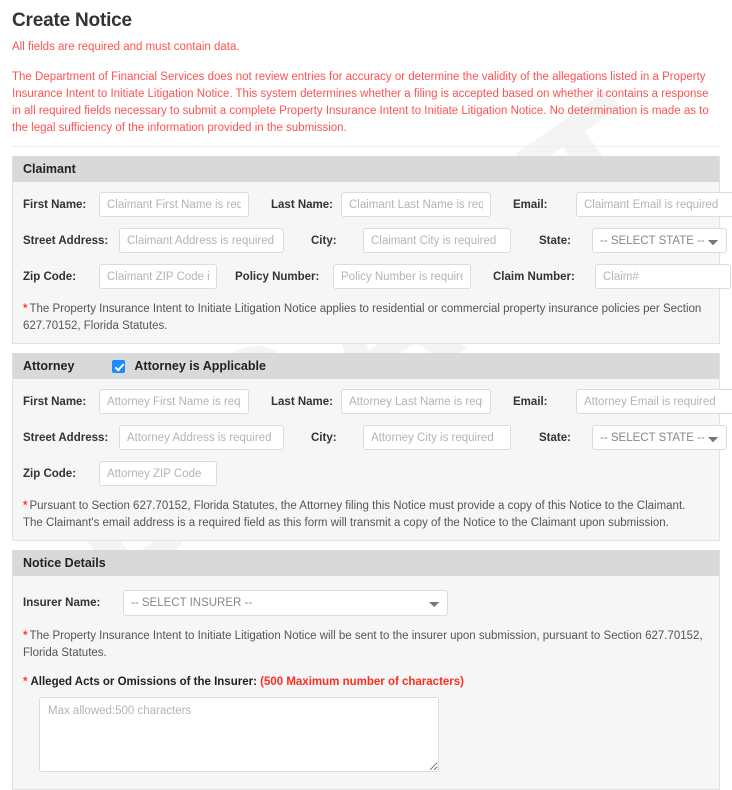  I want to click on attorney-email-label: Email:, so click(530, 401).